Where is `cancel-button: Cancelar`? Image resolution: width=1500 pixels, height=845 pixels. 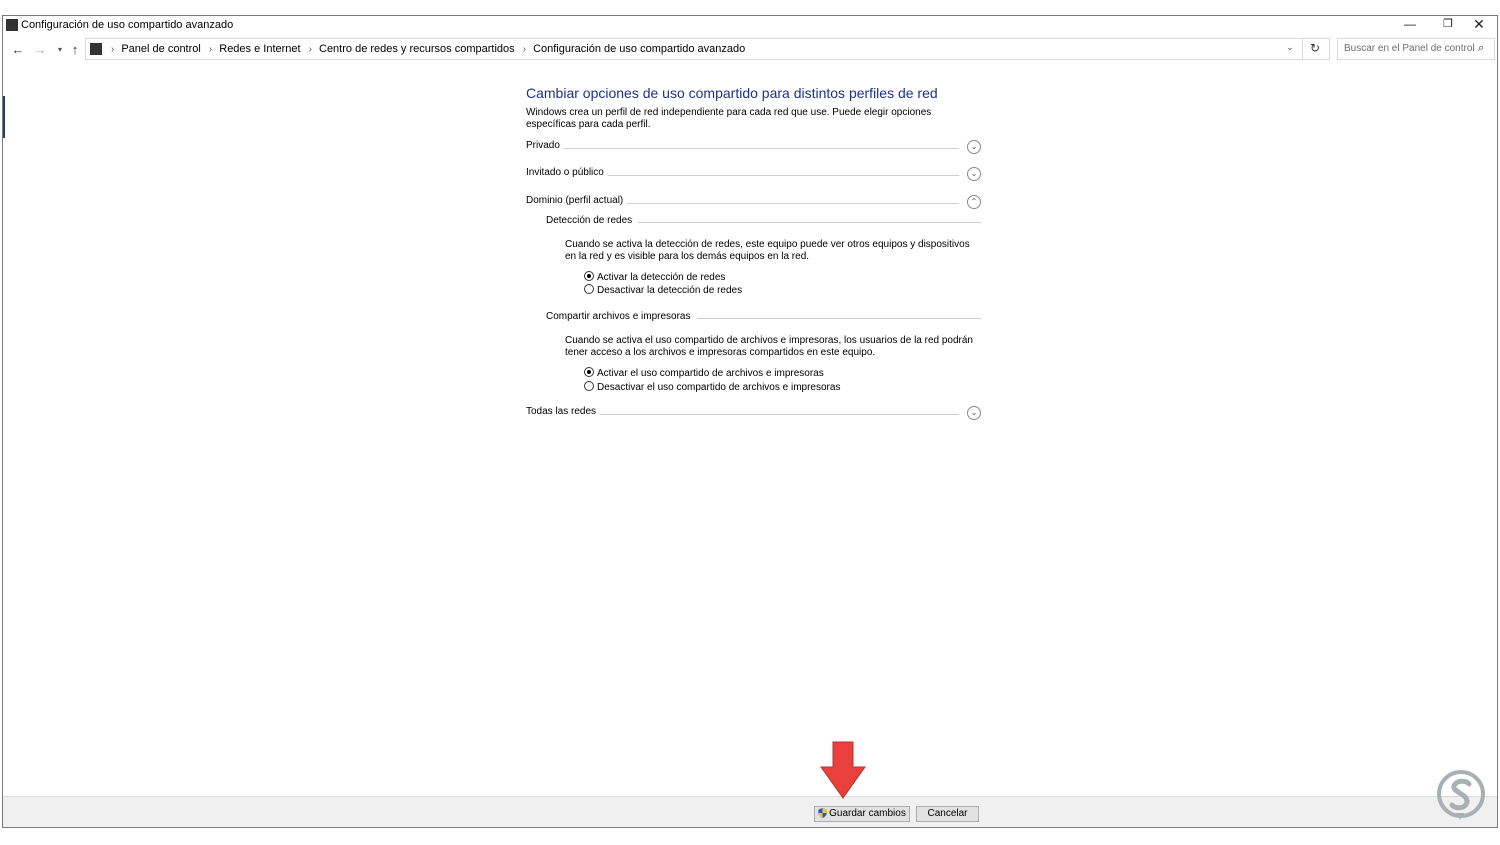
cancel-button: Cancelar is located at coordinates (947, 814).